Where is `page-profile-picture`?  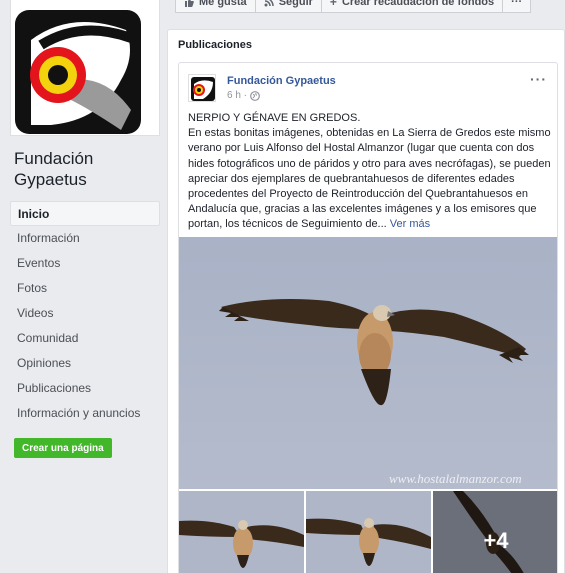 page-profile-picture is located at coordinates (85, 68).